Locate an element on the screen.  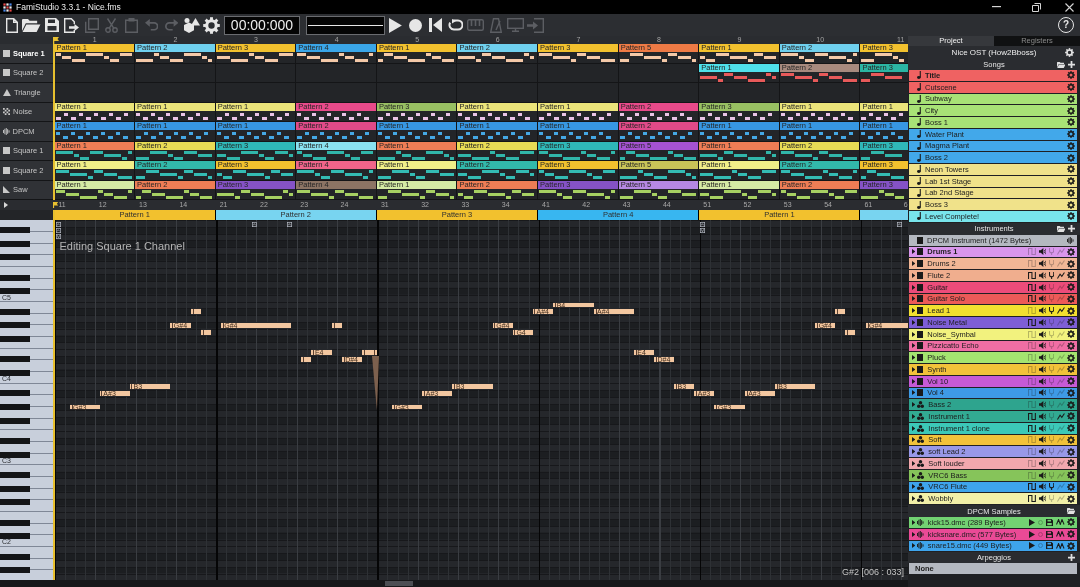
plus-icon is located at coordinates (1071, 558).